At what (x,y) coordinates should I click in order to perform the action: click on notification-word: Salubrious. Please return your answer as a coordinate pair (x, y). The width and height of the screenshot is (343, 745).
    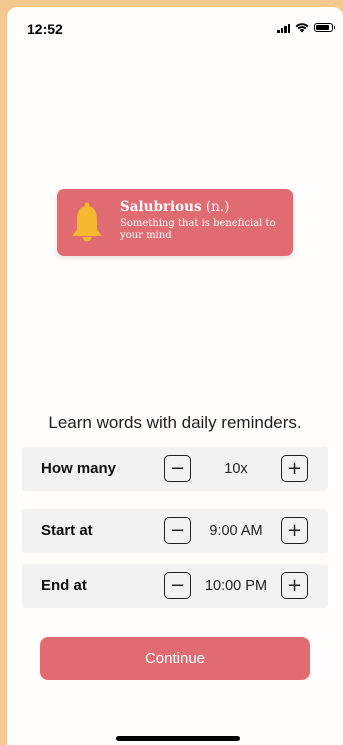
    Looking at the image, I should click on (161, 207).